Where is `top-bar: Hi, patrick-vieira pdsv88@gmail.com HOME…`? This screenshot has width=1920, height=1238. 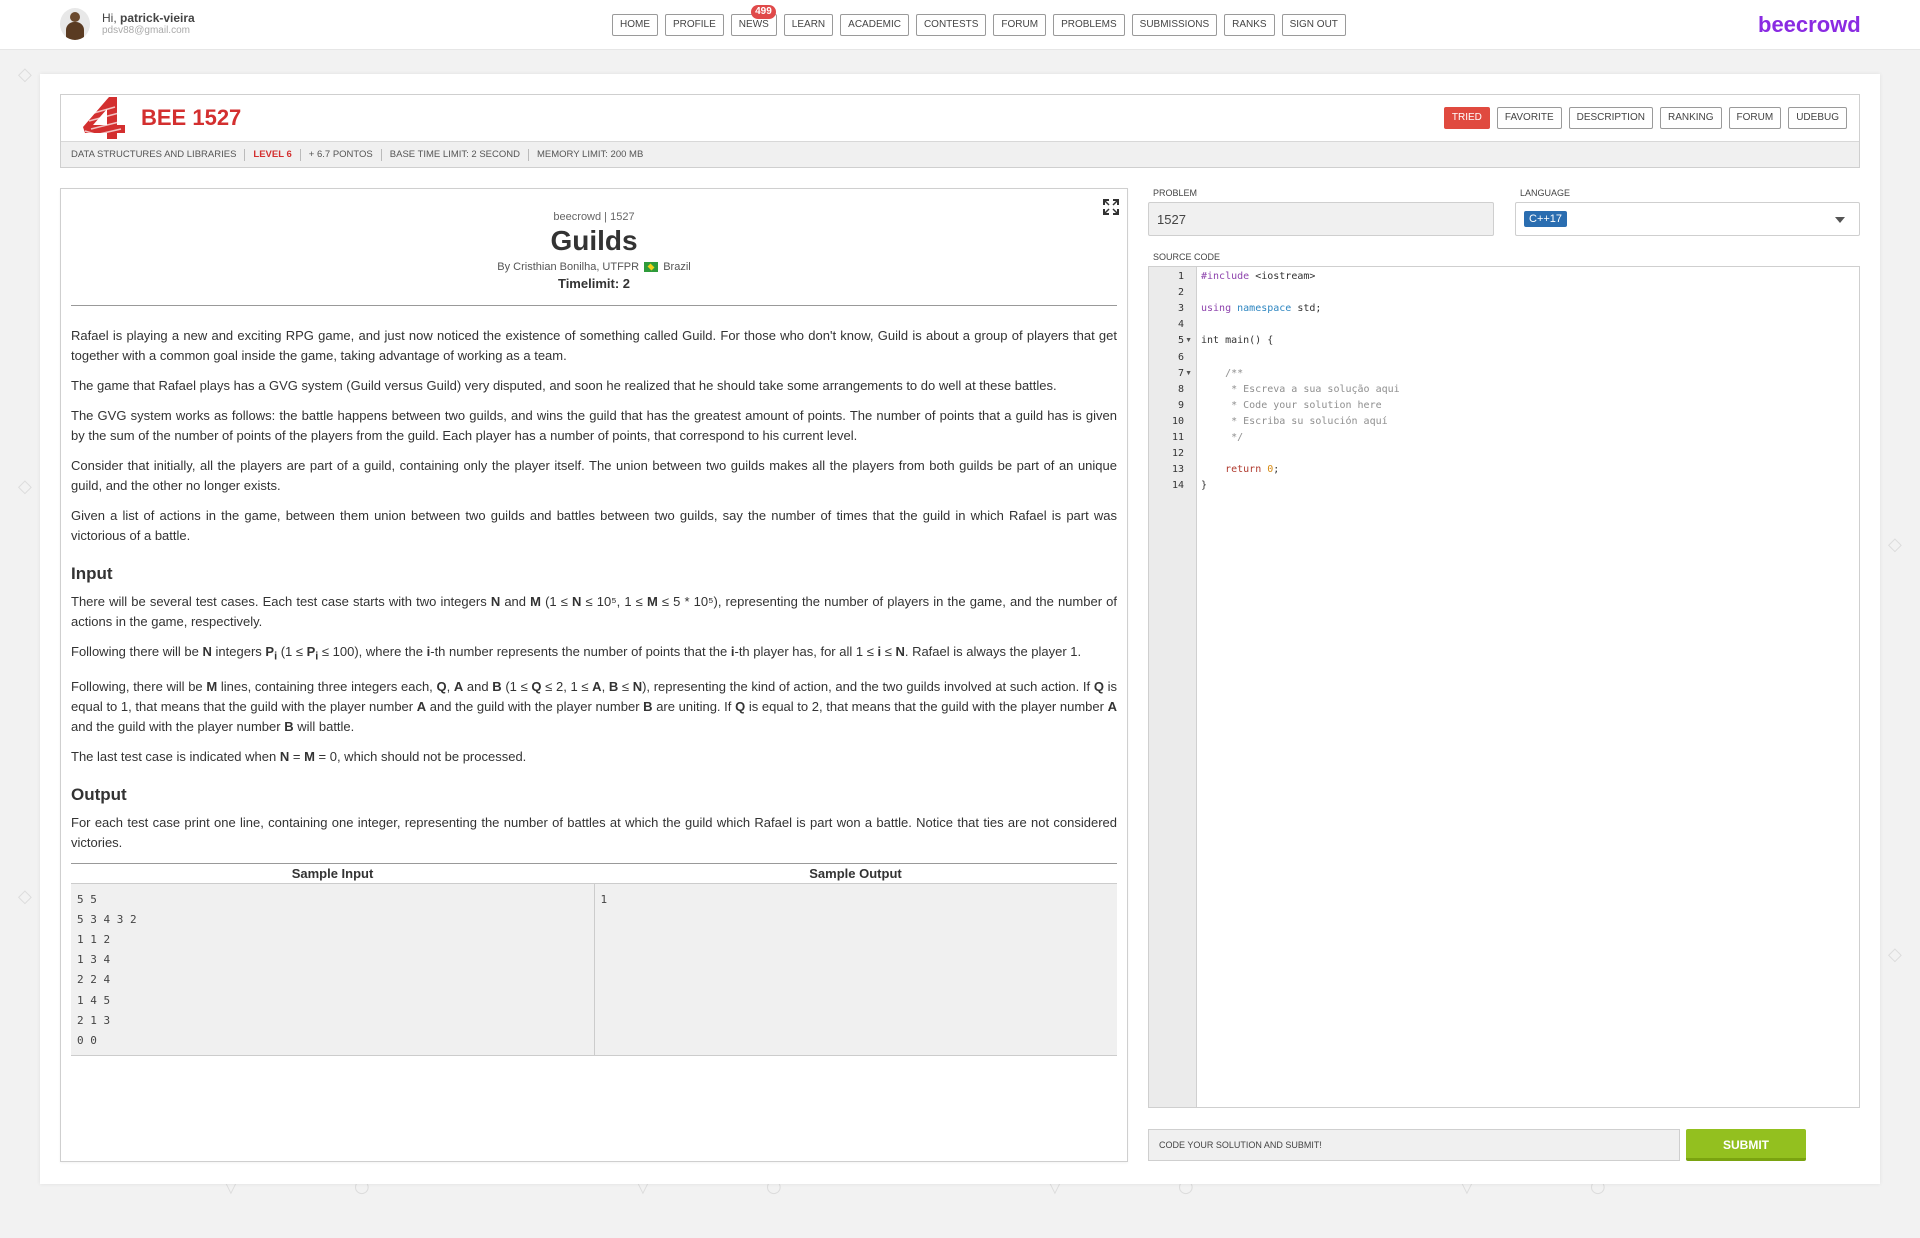 top-bar: Hi, patrick-vieira pdsv88@gmail.com HOME… is located at coordinates (960, 25).